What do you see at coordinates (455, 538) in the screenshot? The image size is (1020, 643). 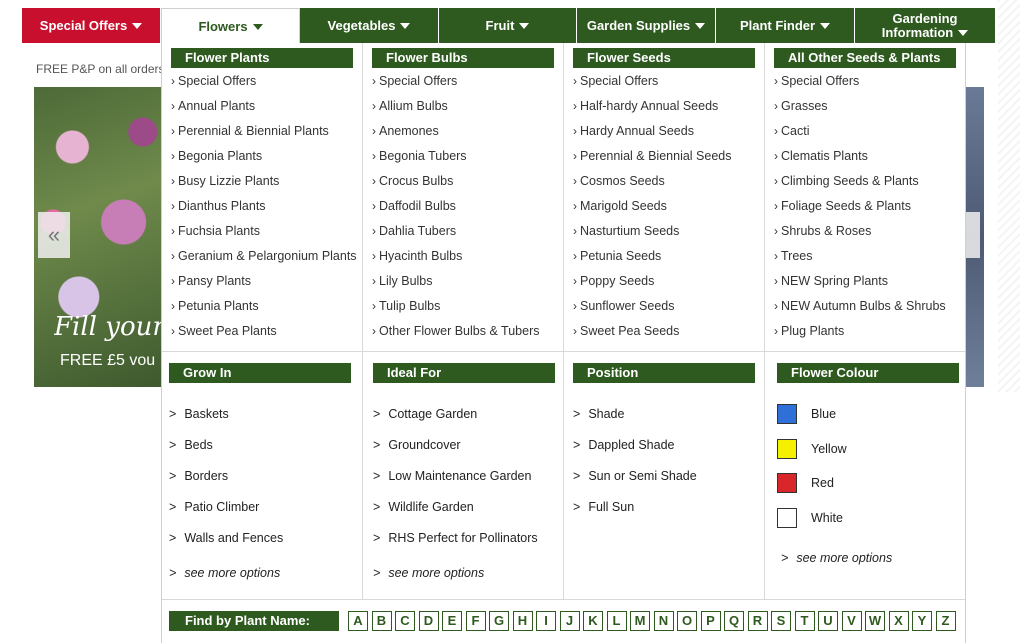 I see `filter-link: > RHS Perfect for Pollinators` at bounding box center [455, 538].